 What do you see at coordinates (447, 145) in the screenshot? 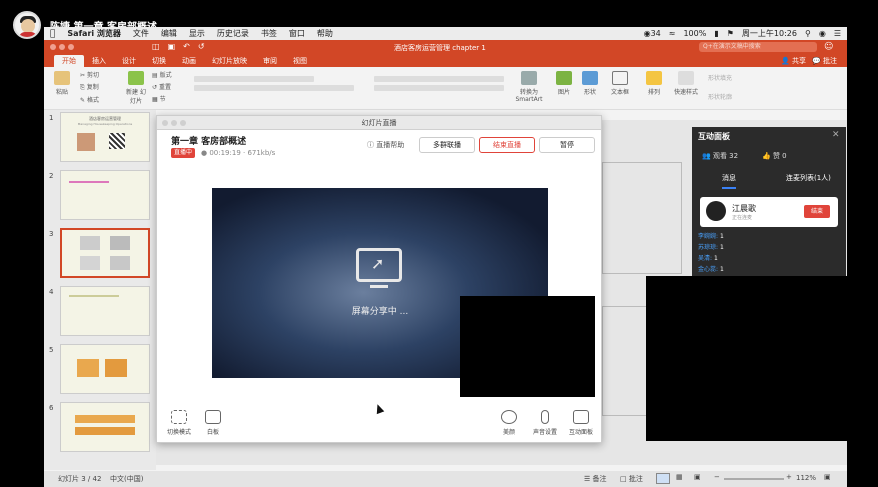
I see `multi-group-button: 多群联播` at bounding box center [447, 145].